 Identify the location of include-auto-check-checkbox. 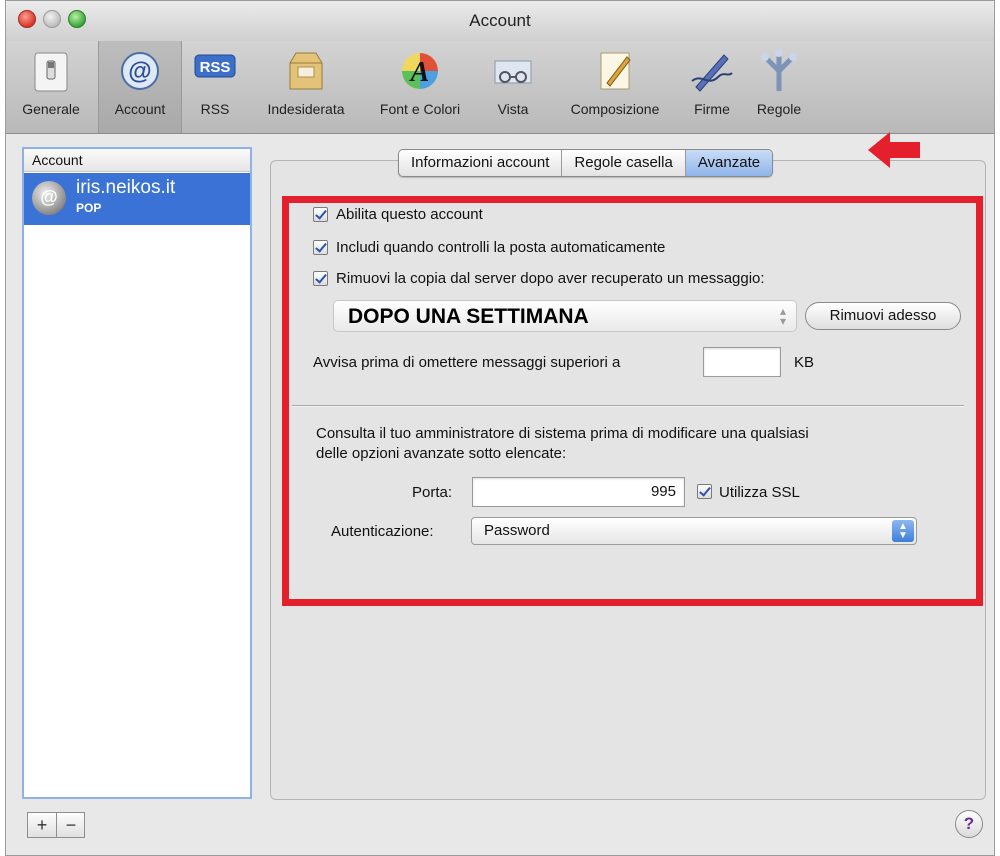
(320, 247).